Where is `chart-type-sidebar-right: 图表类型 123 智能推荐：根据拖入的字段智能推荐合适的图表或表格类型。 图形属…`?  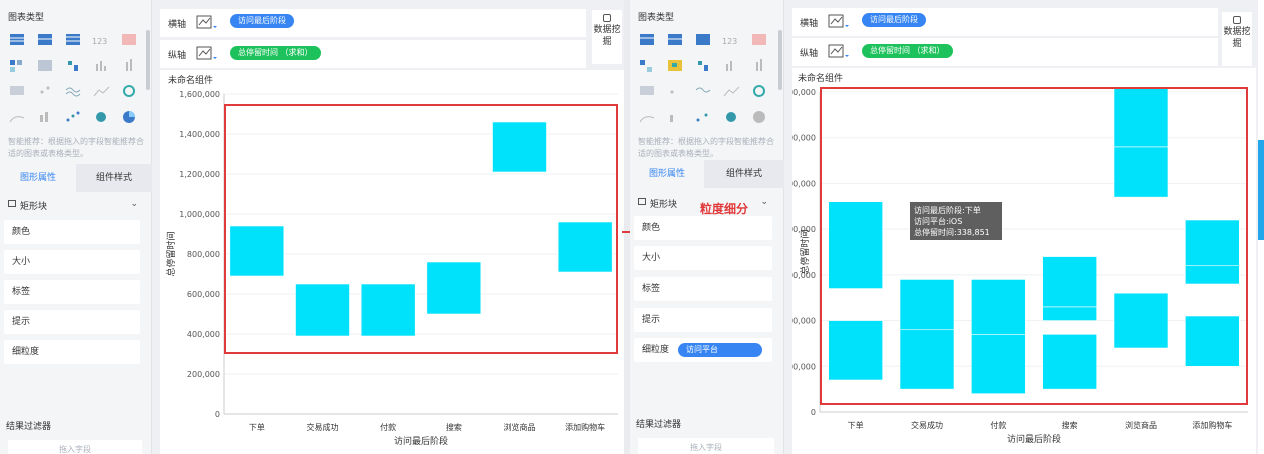 chart-type-sidebar-right: 图表类型 123 智能推荐：根据拖入的字段智能推荐合适的图表或表格类型。 图形属… is located at coordinates (707, 227).